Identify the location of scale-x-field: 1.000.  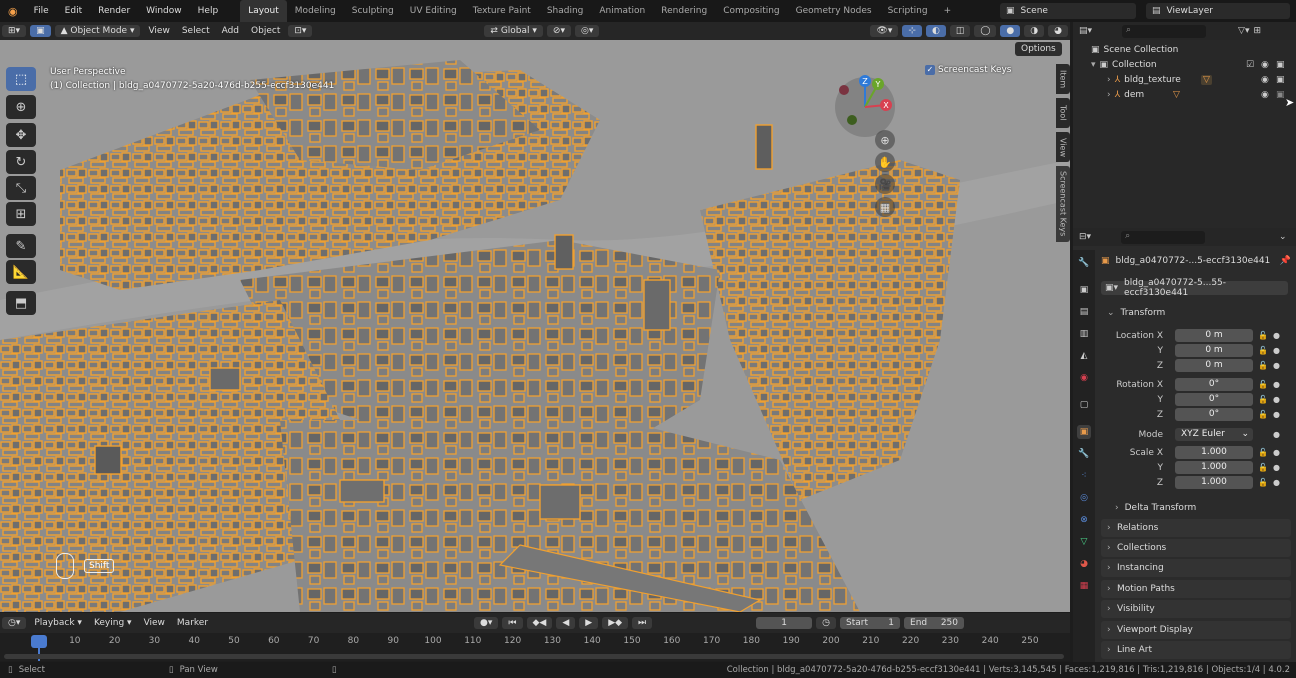
(1214, 452).